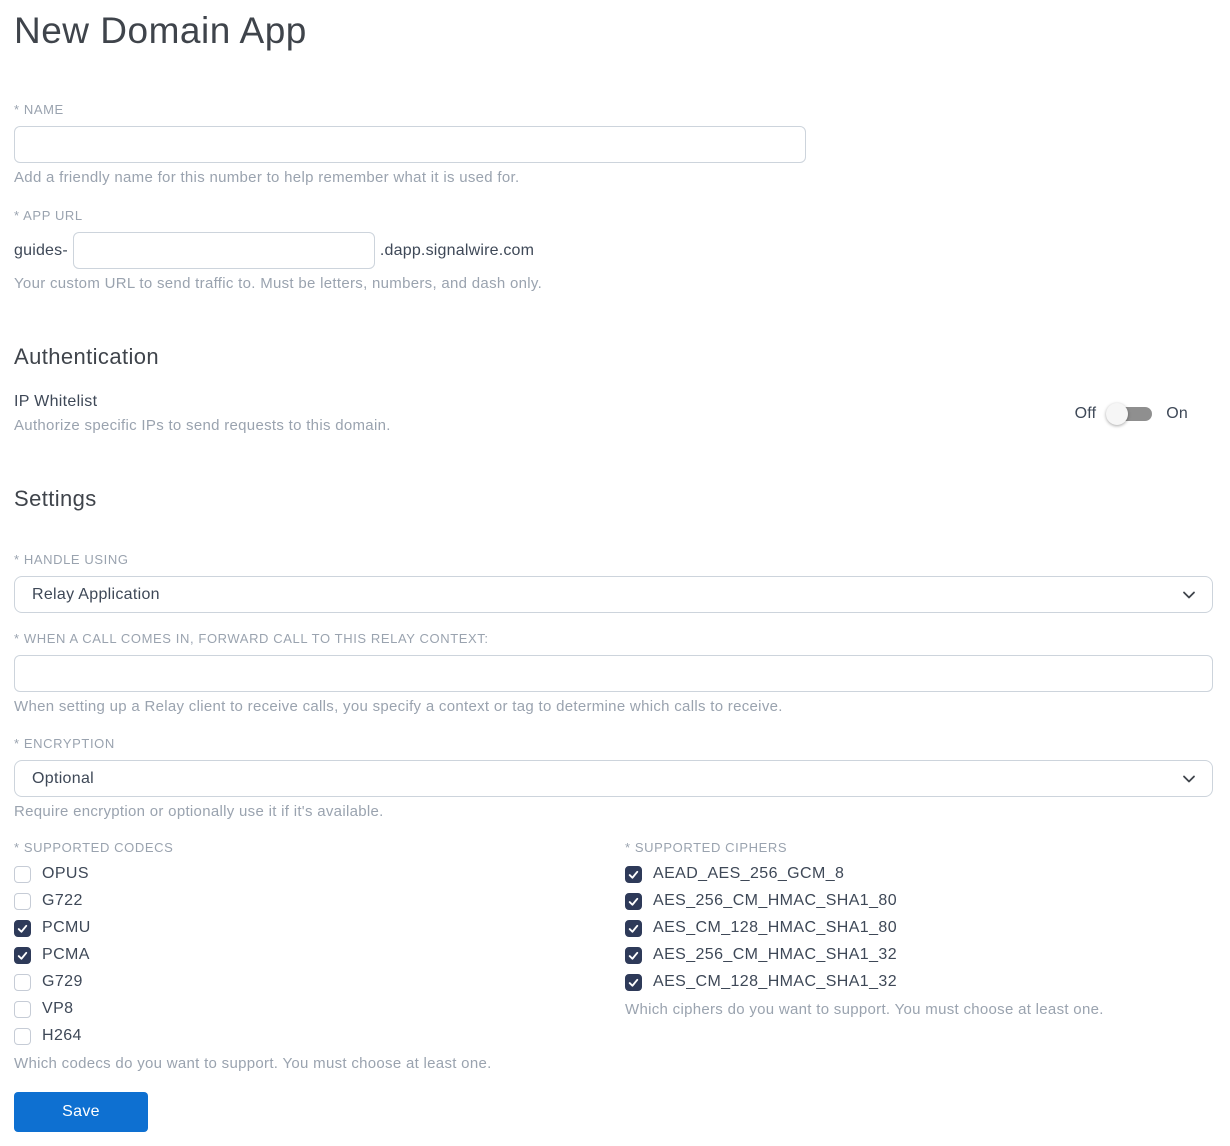 The image size is (1230, 1146). Describe the element at coordinates (48, 215) in the screenshot. I see `app-url-label: * APP URL` at that location.